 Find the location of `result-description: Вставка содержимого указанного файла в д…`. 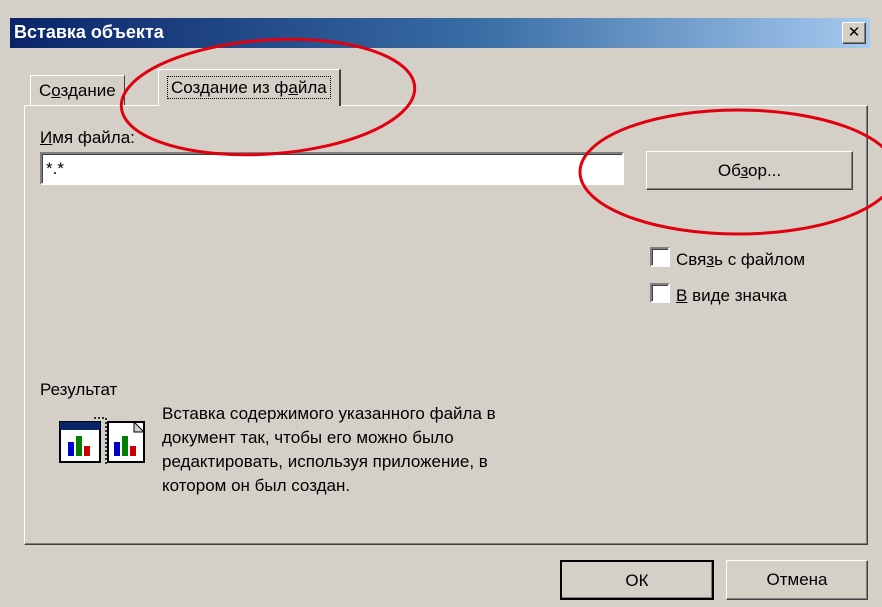

result-description: Вставка содержимого указанного файла в д… is located at coordinates (329, 449).